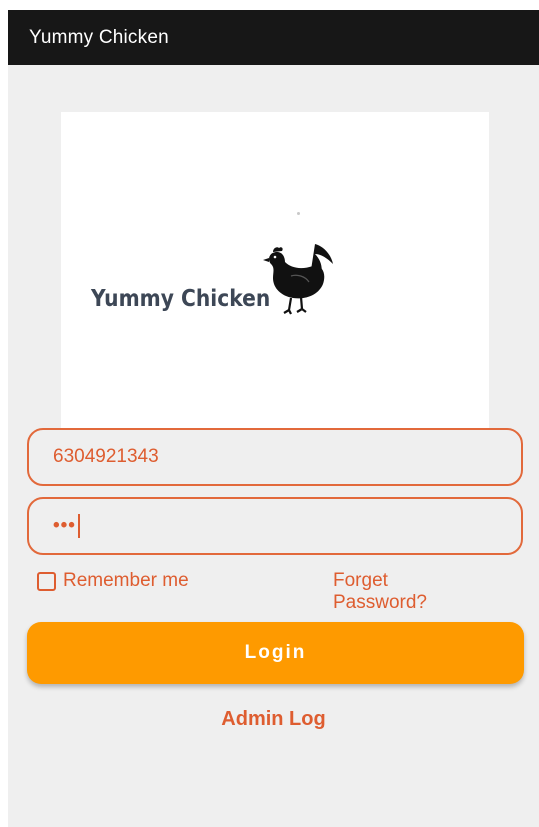 This screenshot has width=539, height=827. Describe the element at coordinates (46, 581) in the screenshot. I see `checkbox-icon` at that location.